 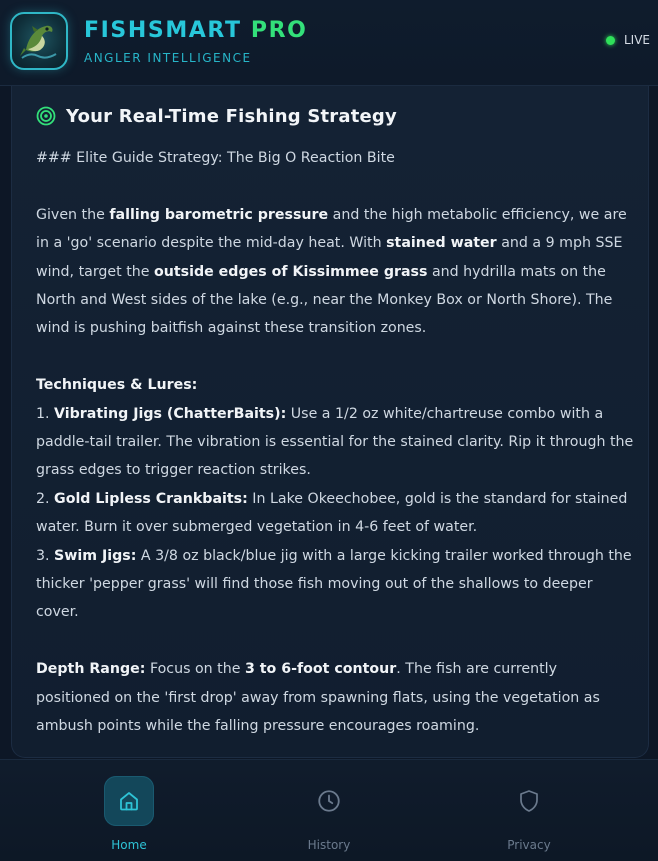 I want to click on bass-fish-logo-icon, so click(x=39, y=41).